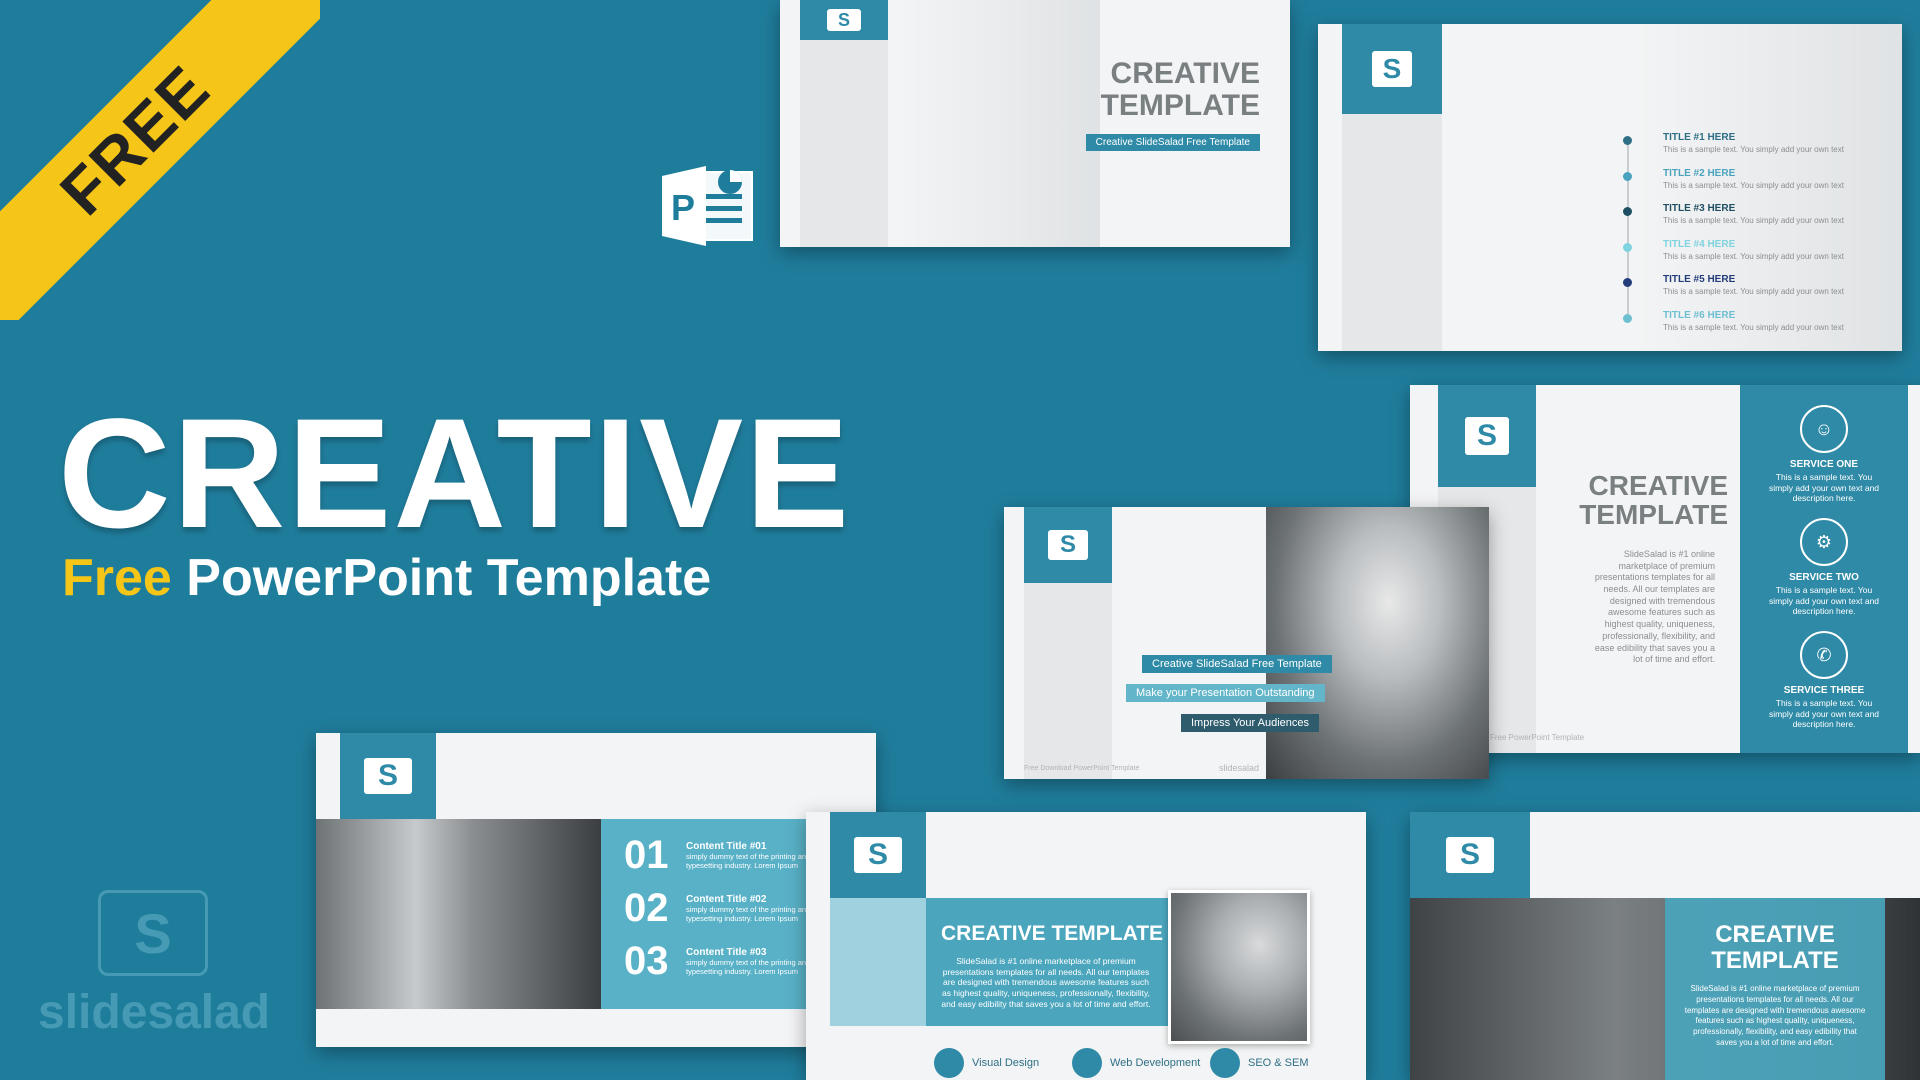  Describe the element at coordinates (117, 578) in the screenshot. I see `hero-subtitle-highlight: Free` at that location.